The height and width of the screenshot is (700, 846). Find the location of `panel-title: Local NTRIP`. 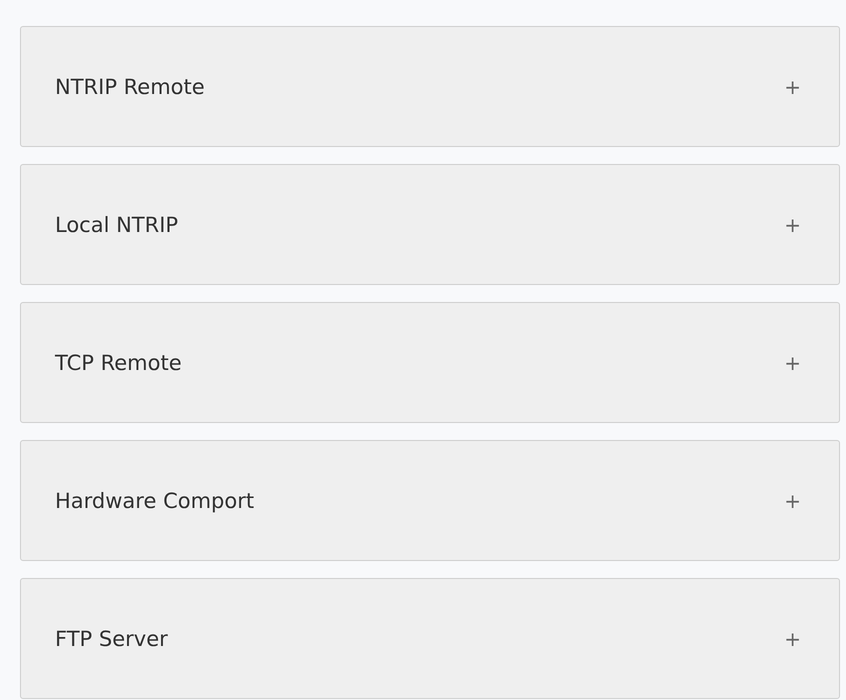

panel-title: Local NTRIP is located at coordinates (116, 224).